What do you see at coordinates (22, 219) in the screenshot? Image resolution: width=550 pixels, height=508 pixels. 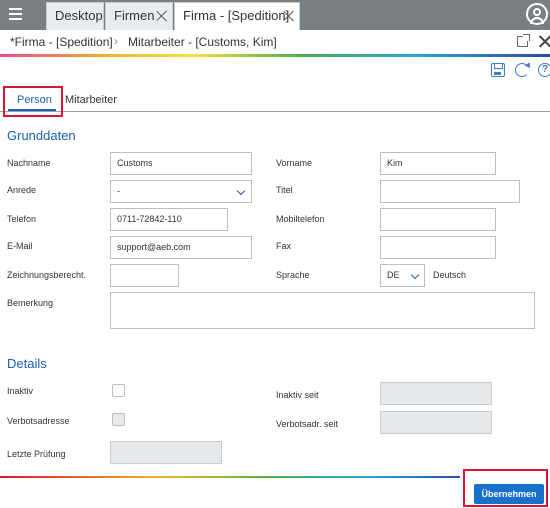 I see `telefon-label: Telefon` at bounding box center [22, 219].